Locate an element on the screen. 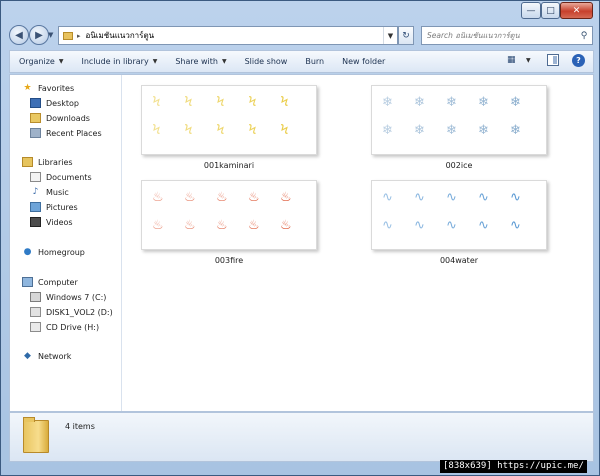 Image resolution: width=600 pixels, height=476 pixels. nav-downloads: Downloads is located at coordinates (60, 118).